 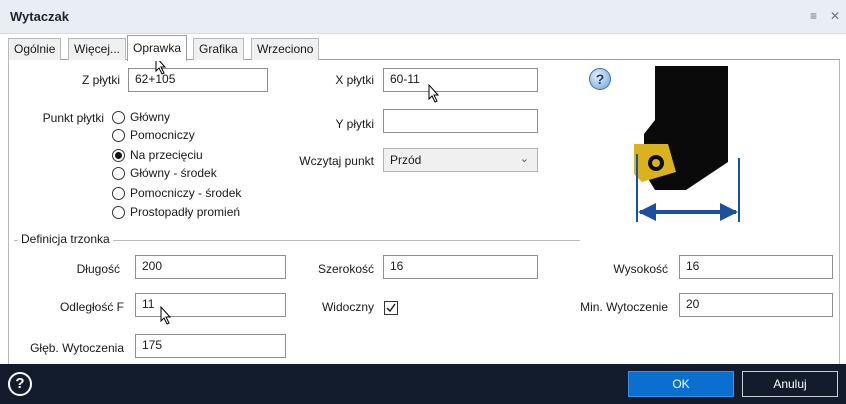 What do you see at coordinates (40, 16) in the screenshot?
I see `window-title: Wytaczak` at bounding box center [40, 16].